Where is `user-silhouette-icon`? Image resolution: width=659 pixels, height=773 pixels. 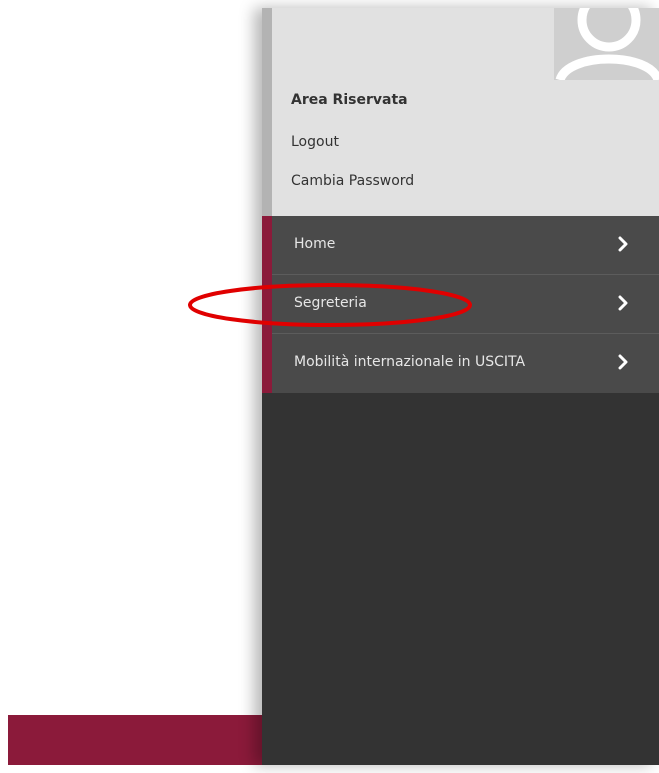
user-silhouette-icon is located at coordinates (606, 44).